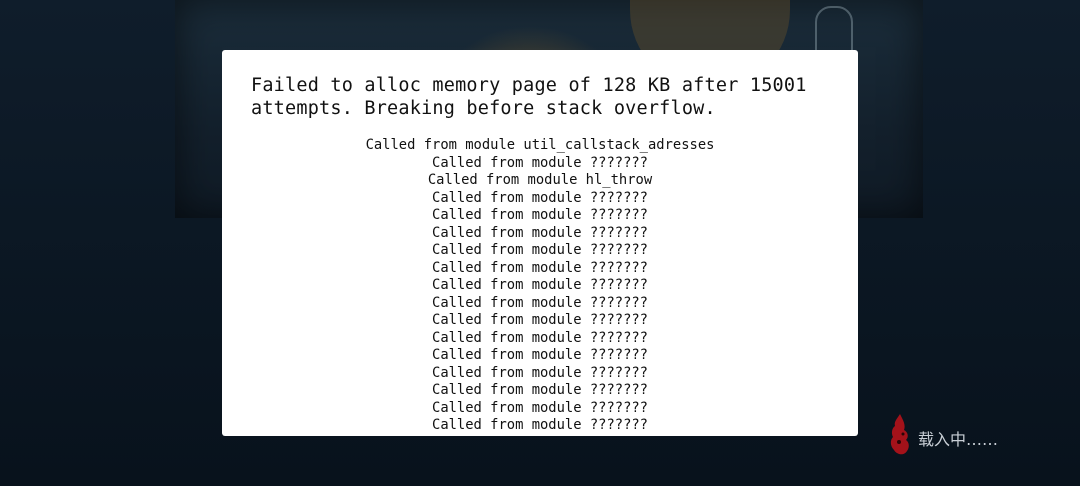 The height and width of the screenshot is (486, 1080). Describe the element at coordinates (899, 434) in the screenshot. I see `flame-icon` at that location.